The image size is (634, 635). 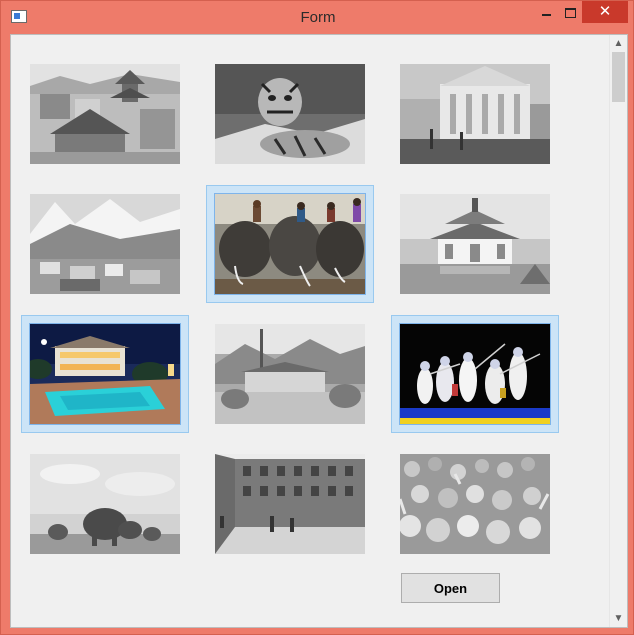 I want to click on elephant-riders-image, so click(x=290, y=244).